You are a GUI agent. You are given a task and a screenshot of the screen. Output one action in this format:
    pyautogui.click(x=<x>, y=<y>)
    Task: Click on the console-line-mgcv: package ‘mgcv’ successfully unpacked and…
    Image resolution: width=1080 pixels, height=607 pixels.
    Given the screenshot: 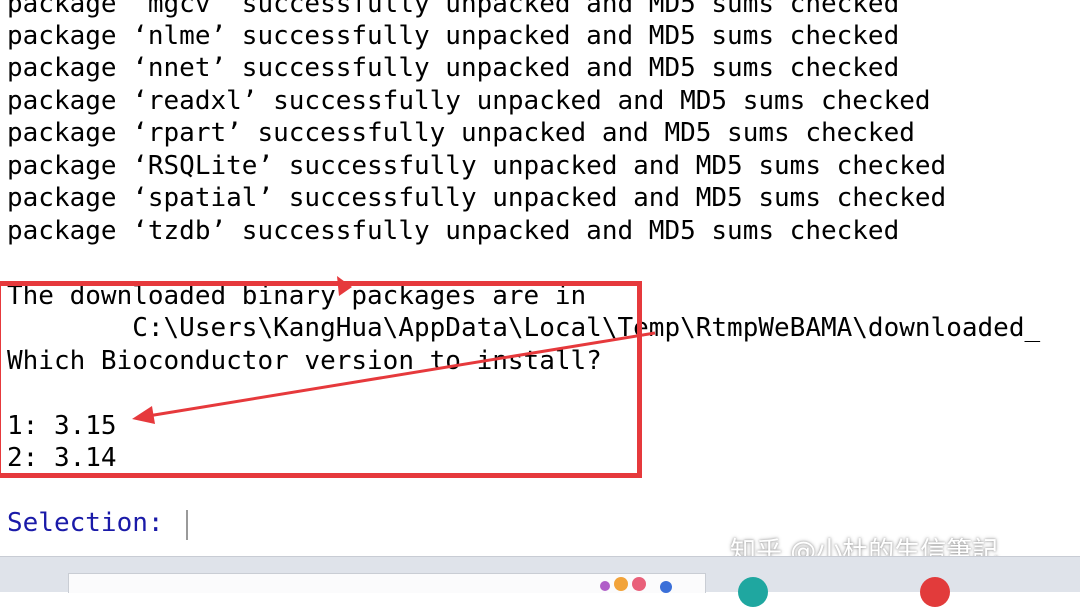 What is the action you would take?
    pyautogui.click(x=453, y=9)
    